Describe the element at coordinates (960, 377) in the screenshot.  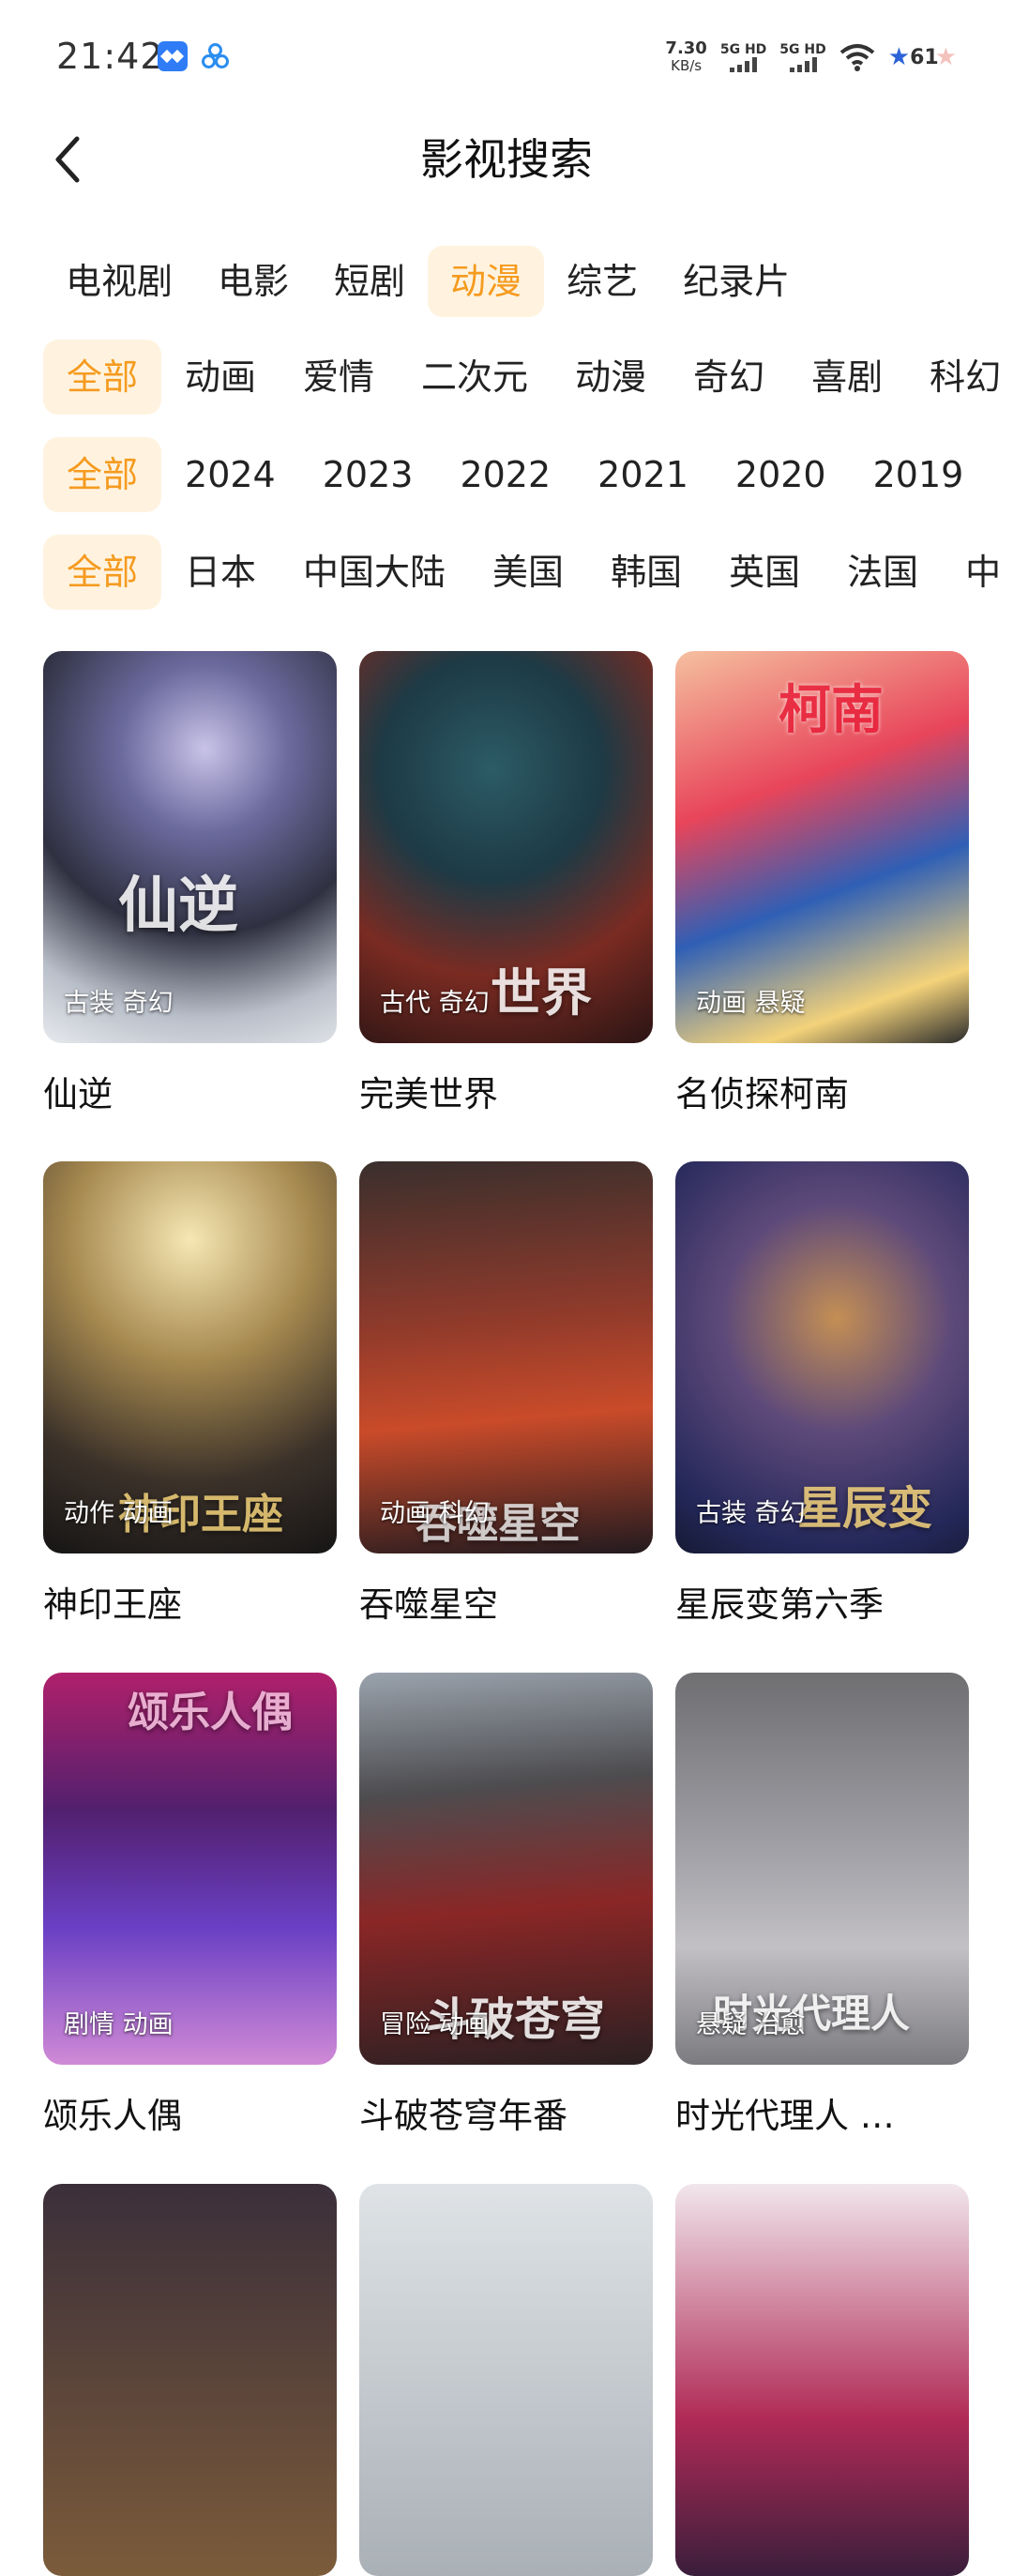
I see `genre-chip: 科幻` at that location.